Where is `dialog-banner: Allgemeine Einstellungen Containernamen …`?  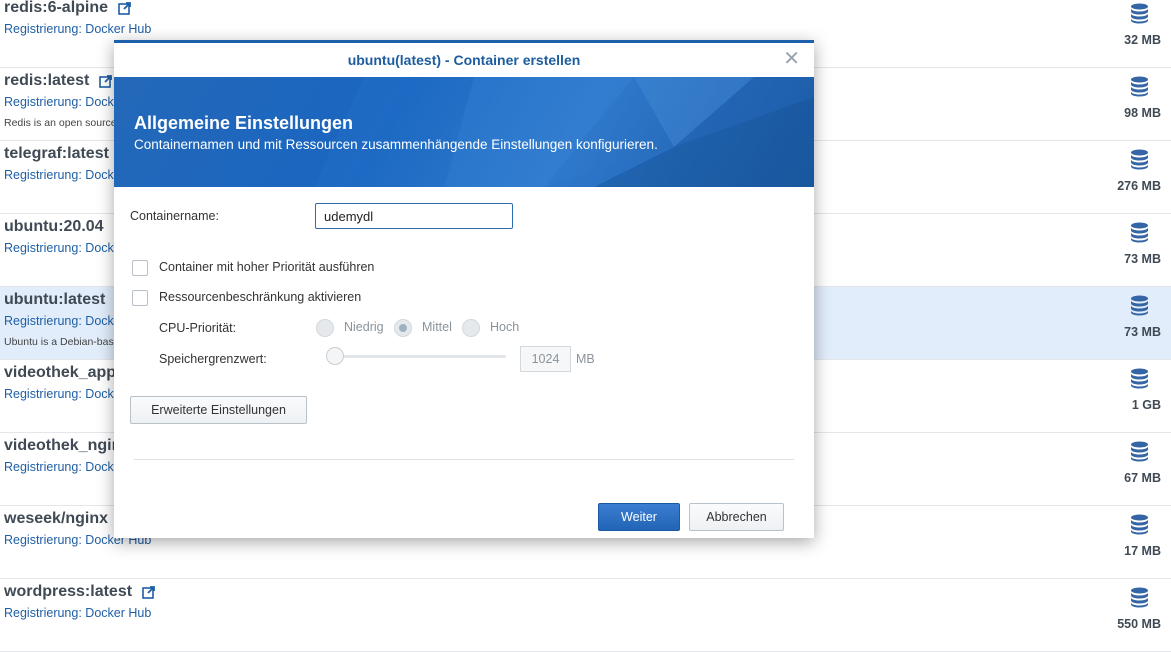 dialog-banner: Allgemeine Einstellungen Containernamen … is located at coordinates (464, 132).